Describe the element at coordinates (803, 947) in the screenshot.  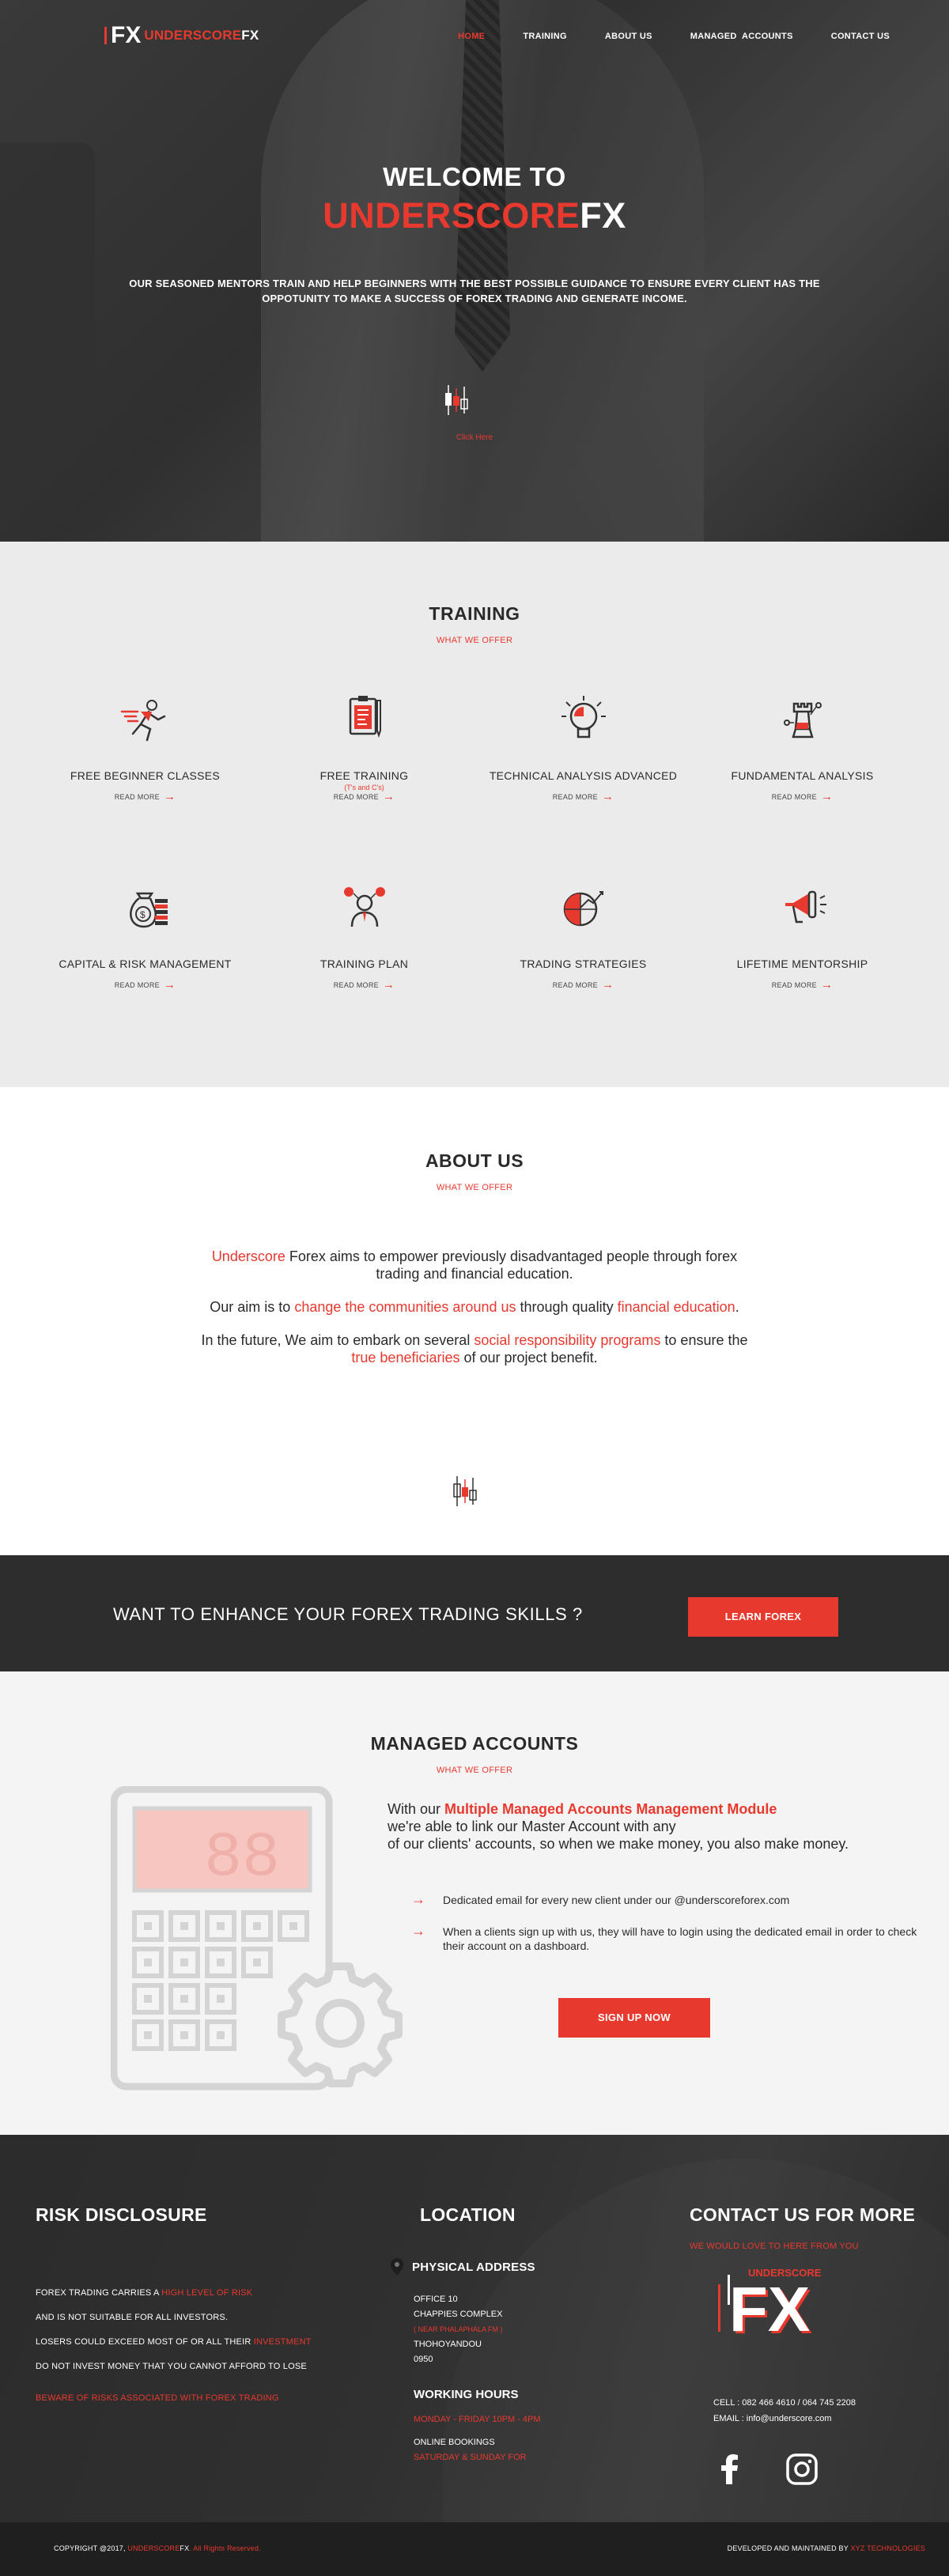
I see `training-card: LIFETIME MENTORSHIP READ MORE →` at that location.